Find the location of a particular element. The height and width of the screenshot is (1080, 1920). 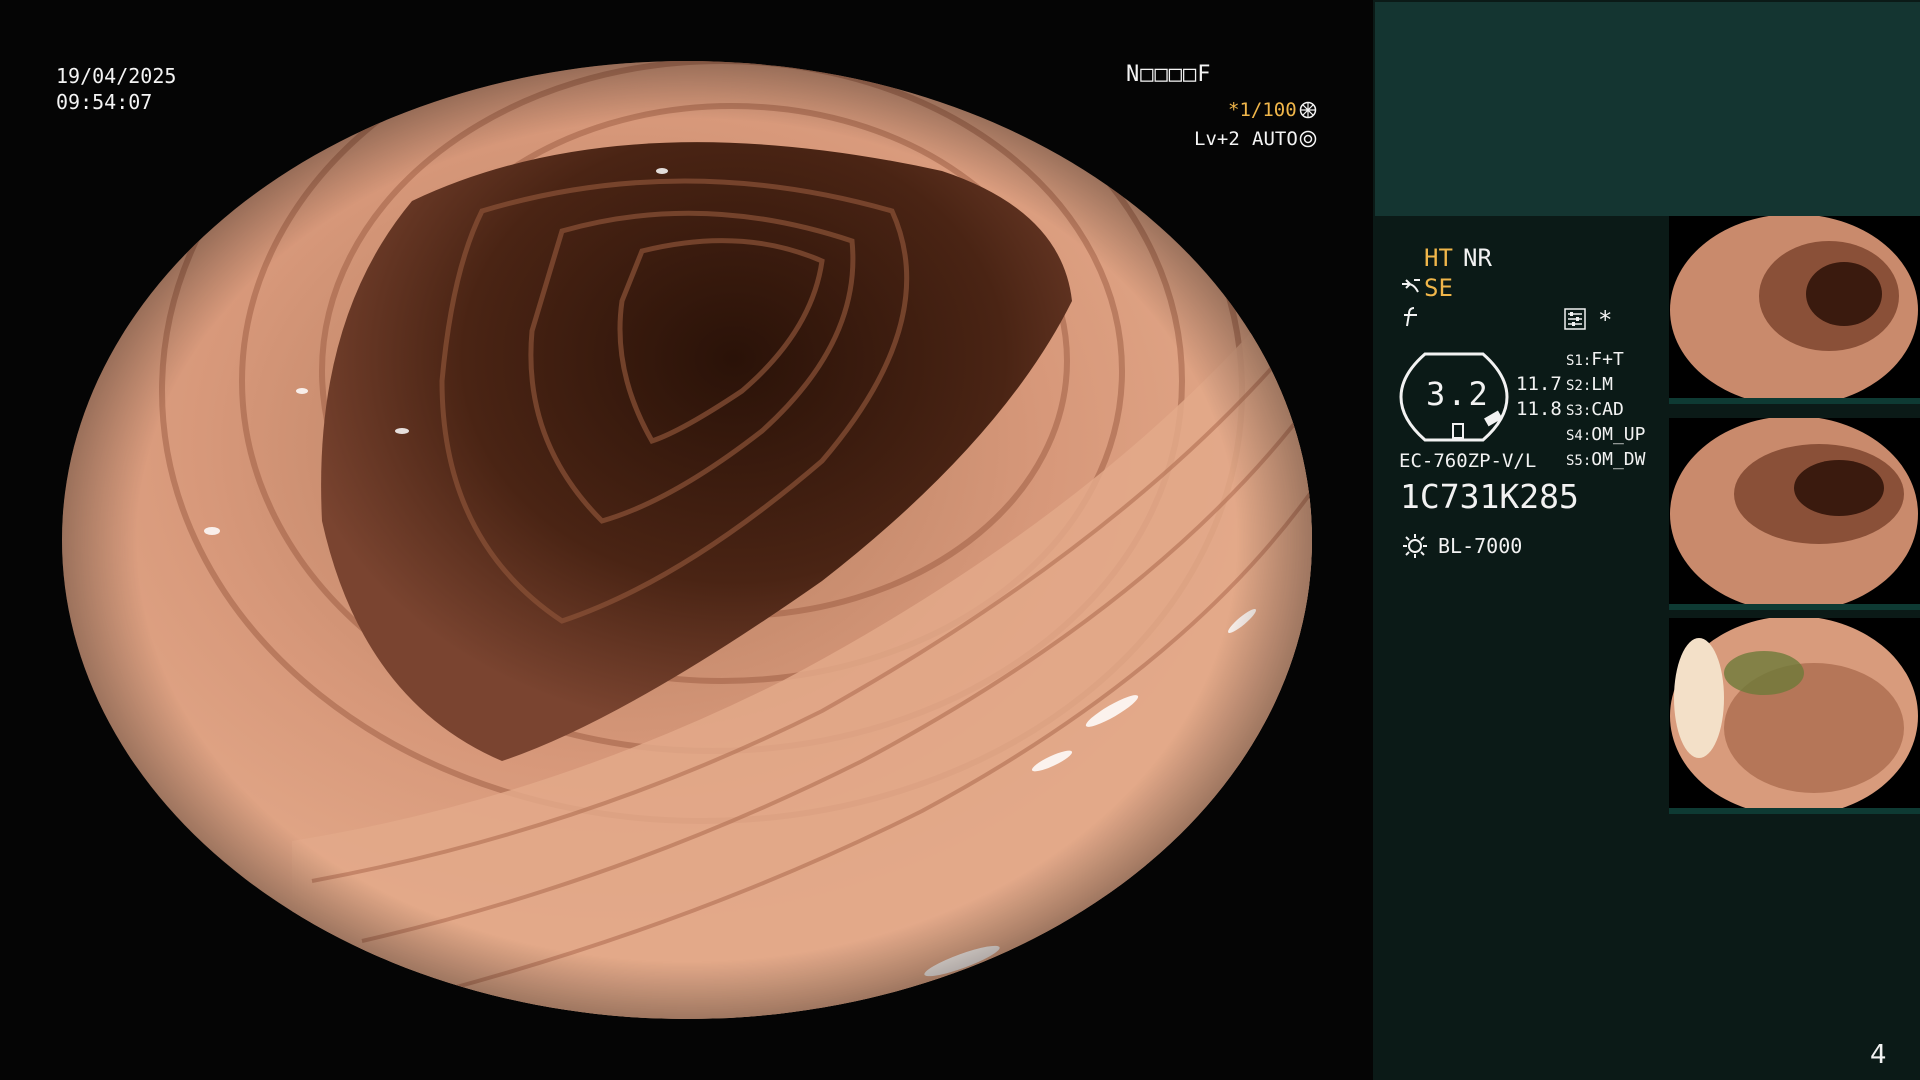

switch-slot-3: S3:CAD is located at coordinates (1595, 409).